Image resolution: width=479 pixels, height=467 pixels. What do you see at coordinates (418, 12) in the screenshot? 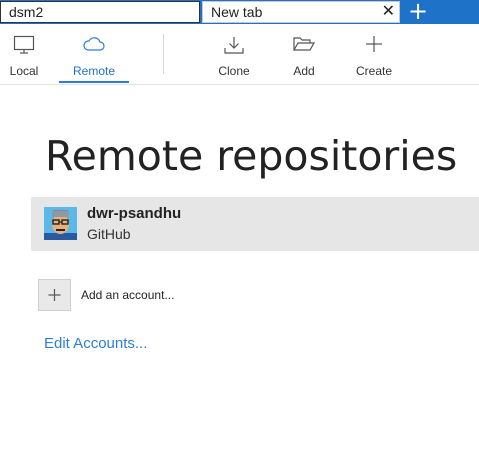
I see `new-tab-button: +` at bounding box center [418, 12].